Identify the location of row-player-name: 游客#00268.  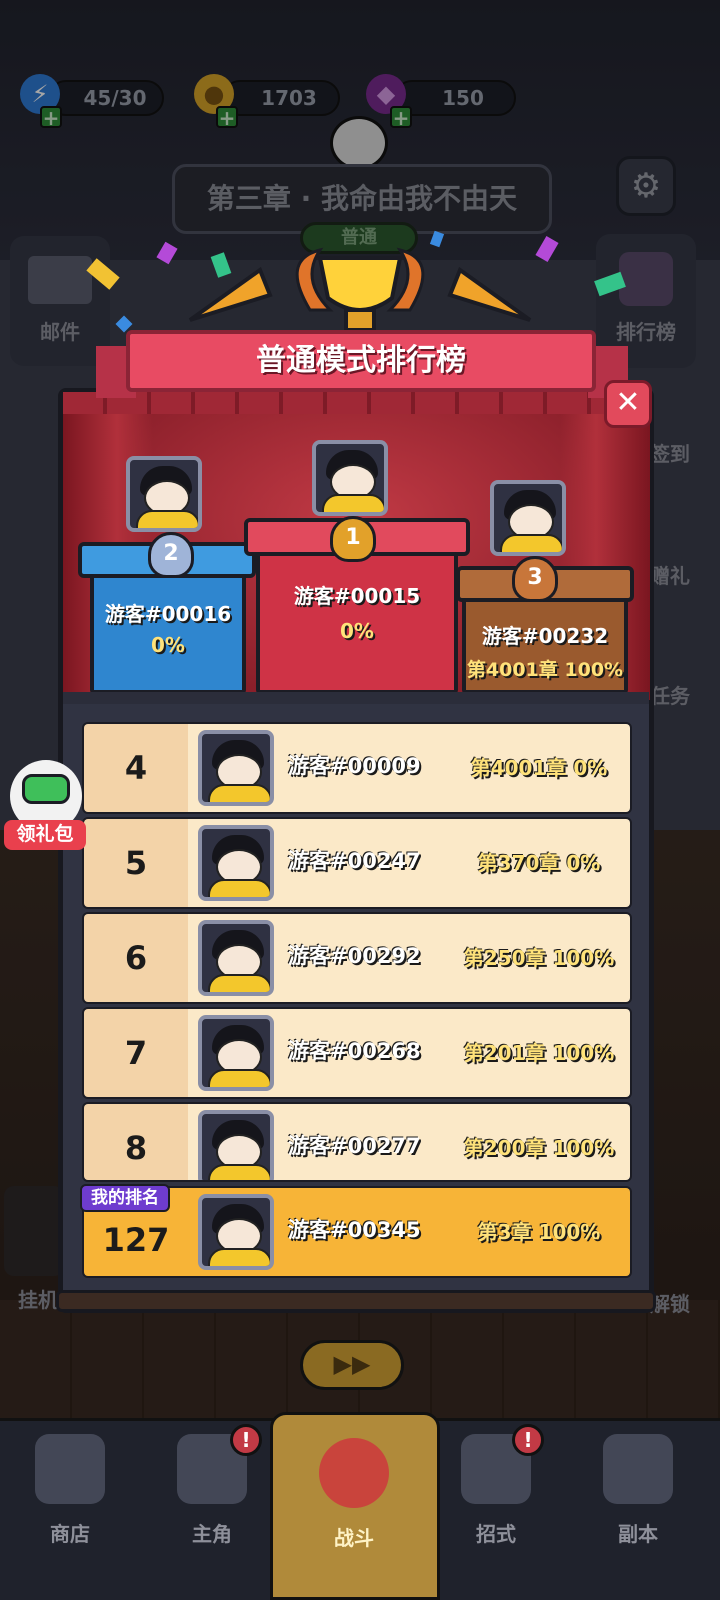
(354, 1051).